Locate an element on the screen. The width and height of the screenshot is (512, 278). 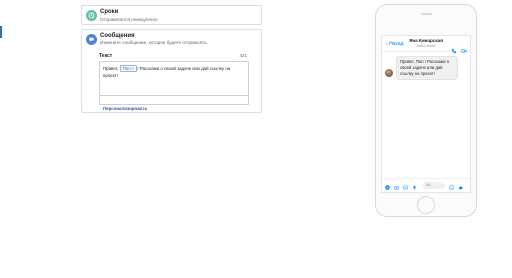
contact-avatar is located at coordinates (389, 73).